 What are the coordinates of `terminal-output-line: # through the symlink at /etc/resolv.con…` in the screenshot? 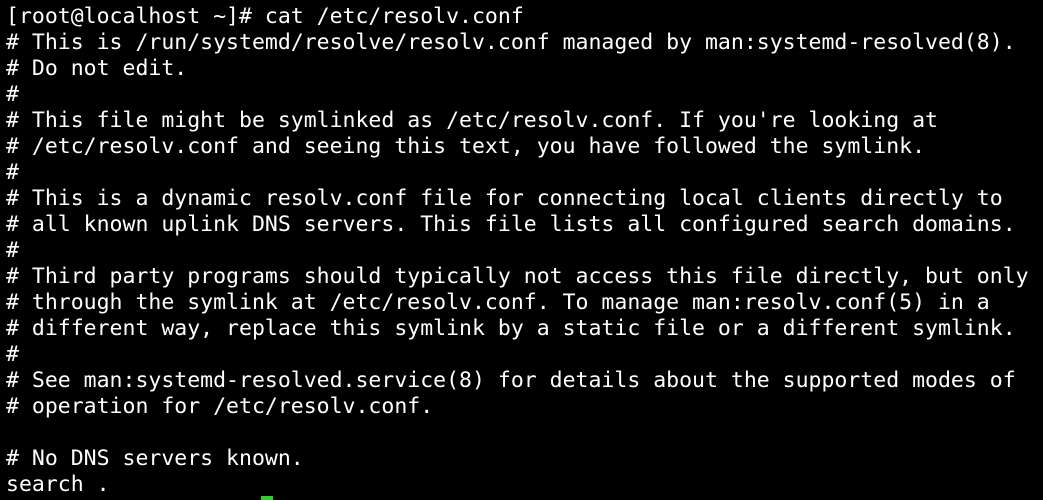 It's located at (498, 302).